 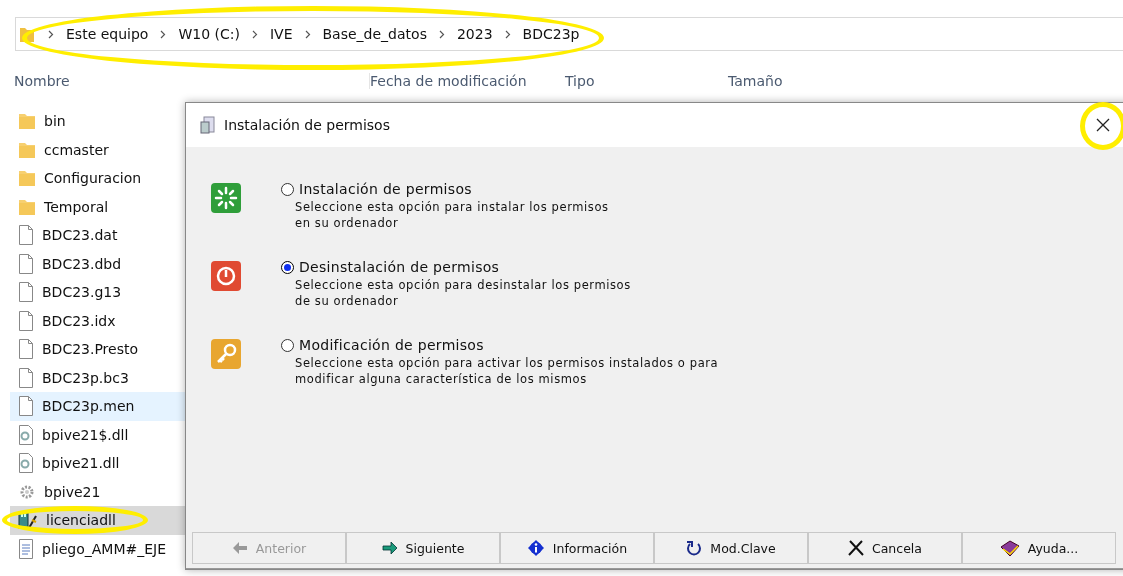 I want to click on file-name: BDC23p.bc3, so click(x=85, y=377).